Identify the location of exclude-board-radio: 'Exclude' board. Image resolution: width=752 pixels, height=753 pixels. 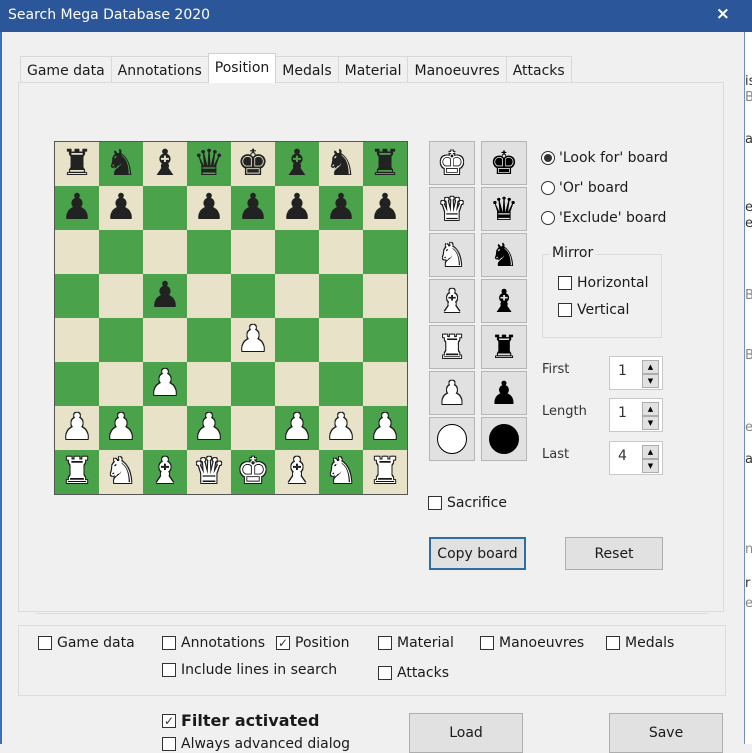
(603, 218).